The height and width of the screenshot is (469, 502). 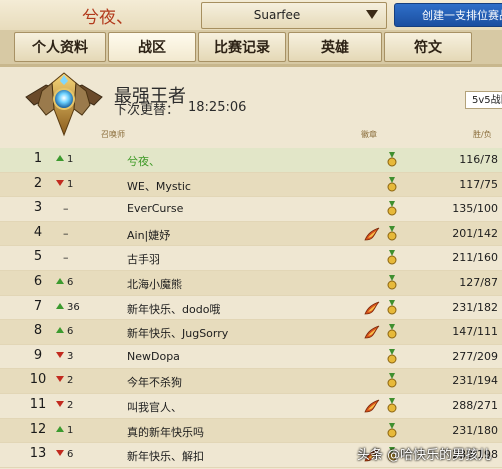 What do you see at coordinates (475, 332) in the screenshot?
I see `win-loss-record: 147/111` at bounding box center [475, 332].